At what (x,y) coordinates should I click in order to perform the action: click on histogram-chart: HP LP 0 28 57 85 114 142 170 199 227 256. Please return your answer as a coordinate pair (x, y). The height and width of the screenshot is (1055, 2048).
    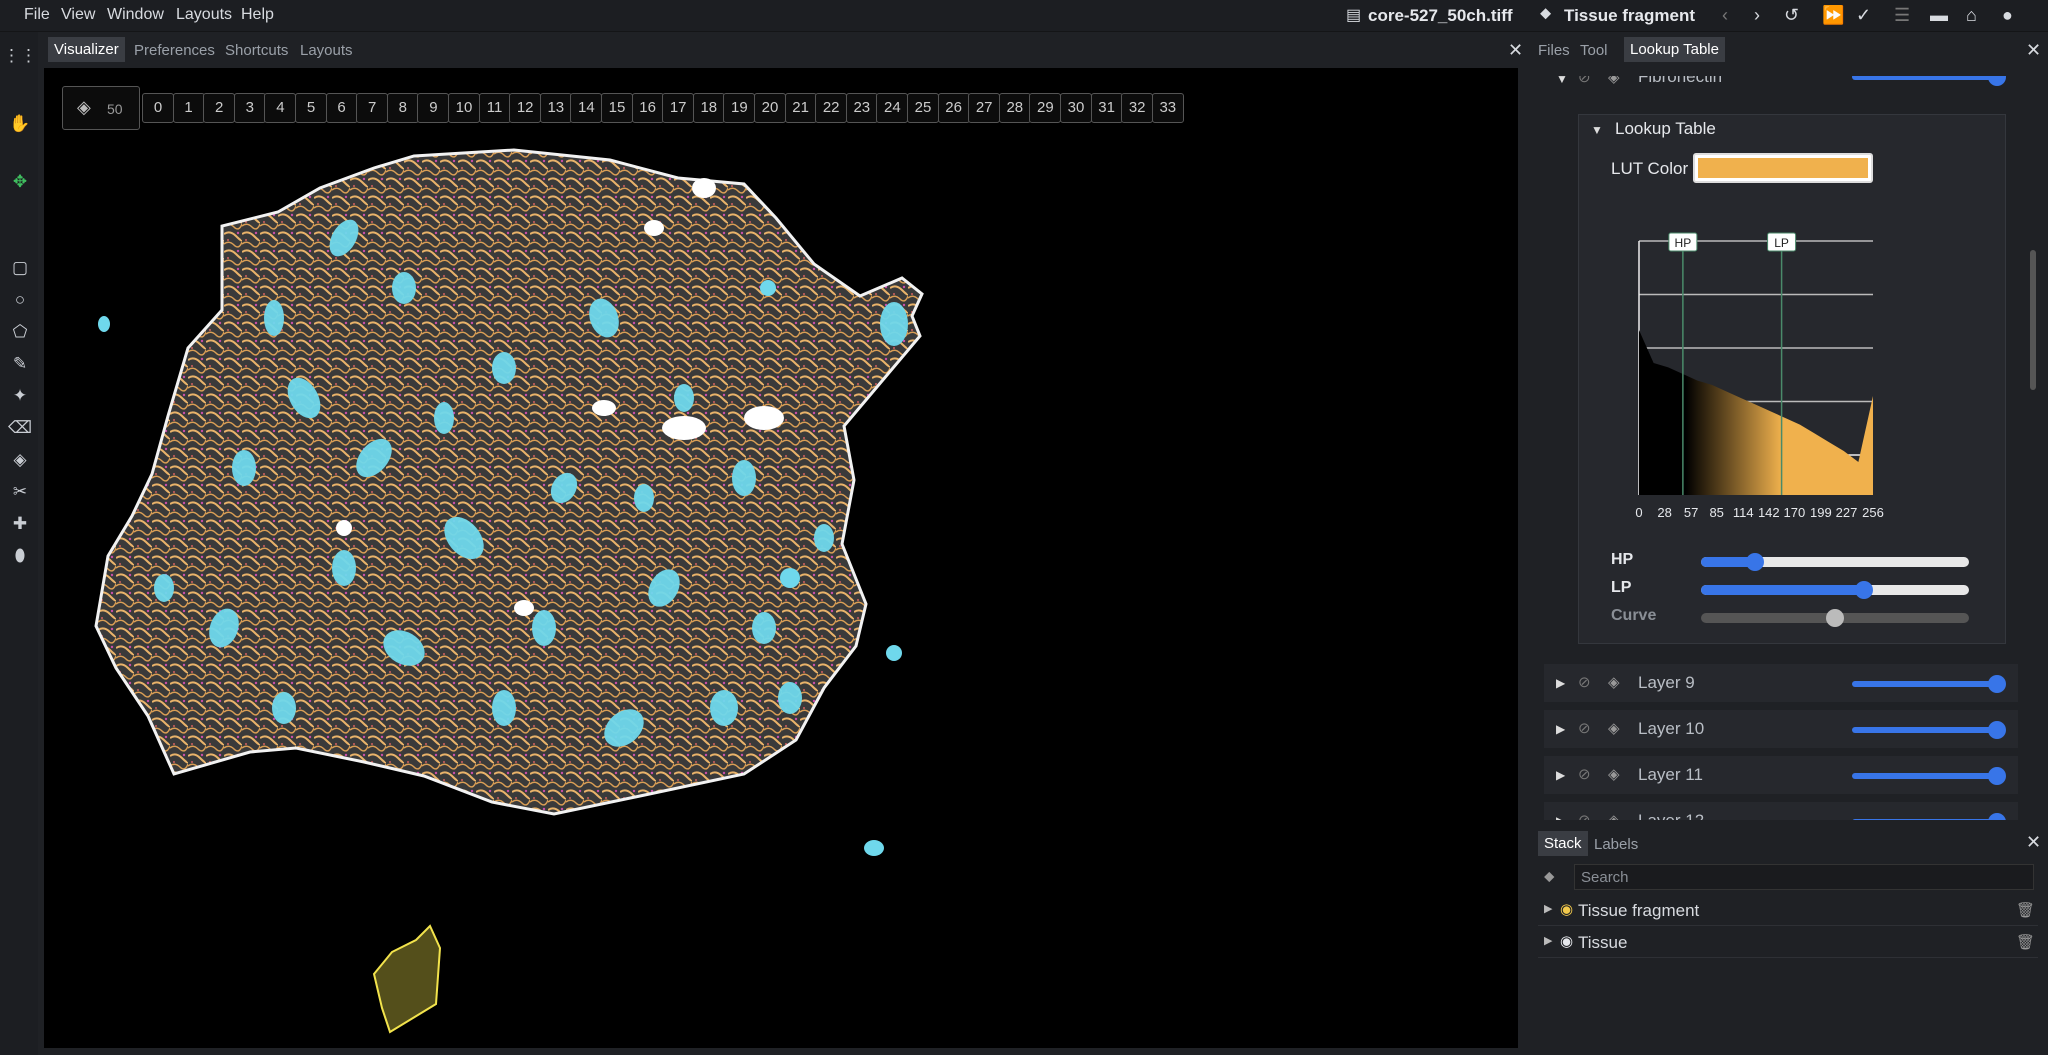
    Looking at the image, I should click on (1783, 375).